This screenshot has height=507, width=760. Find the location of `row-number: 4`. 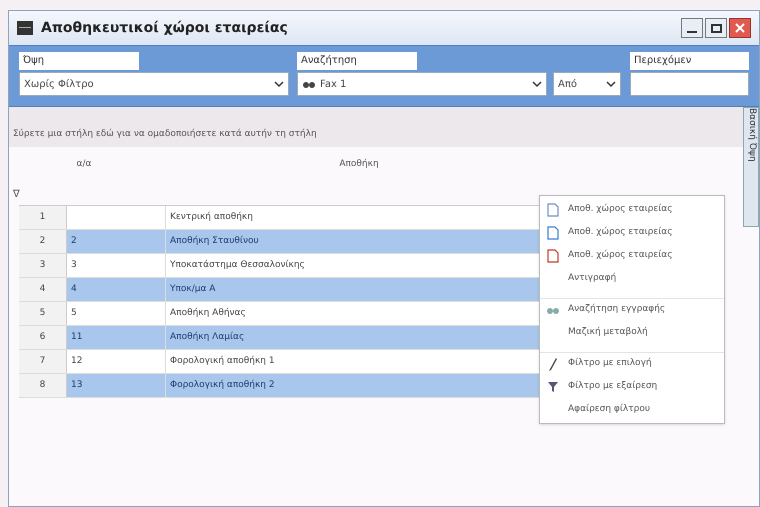

row-number: 4 is located at coordinates (43, 289).